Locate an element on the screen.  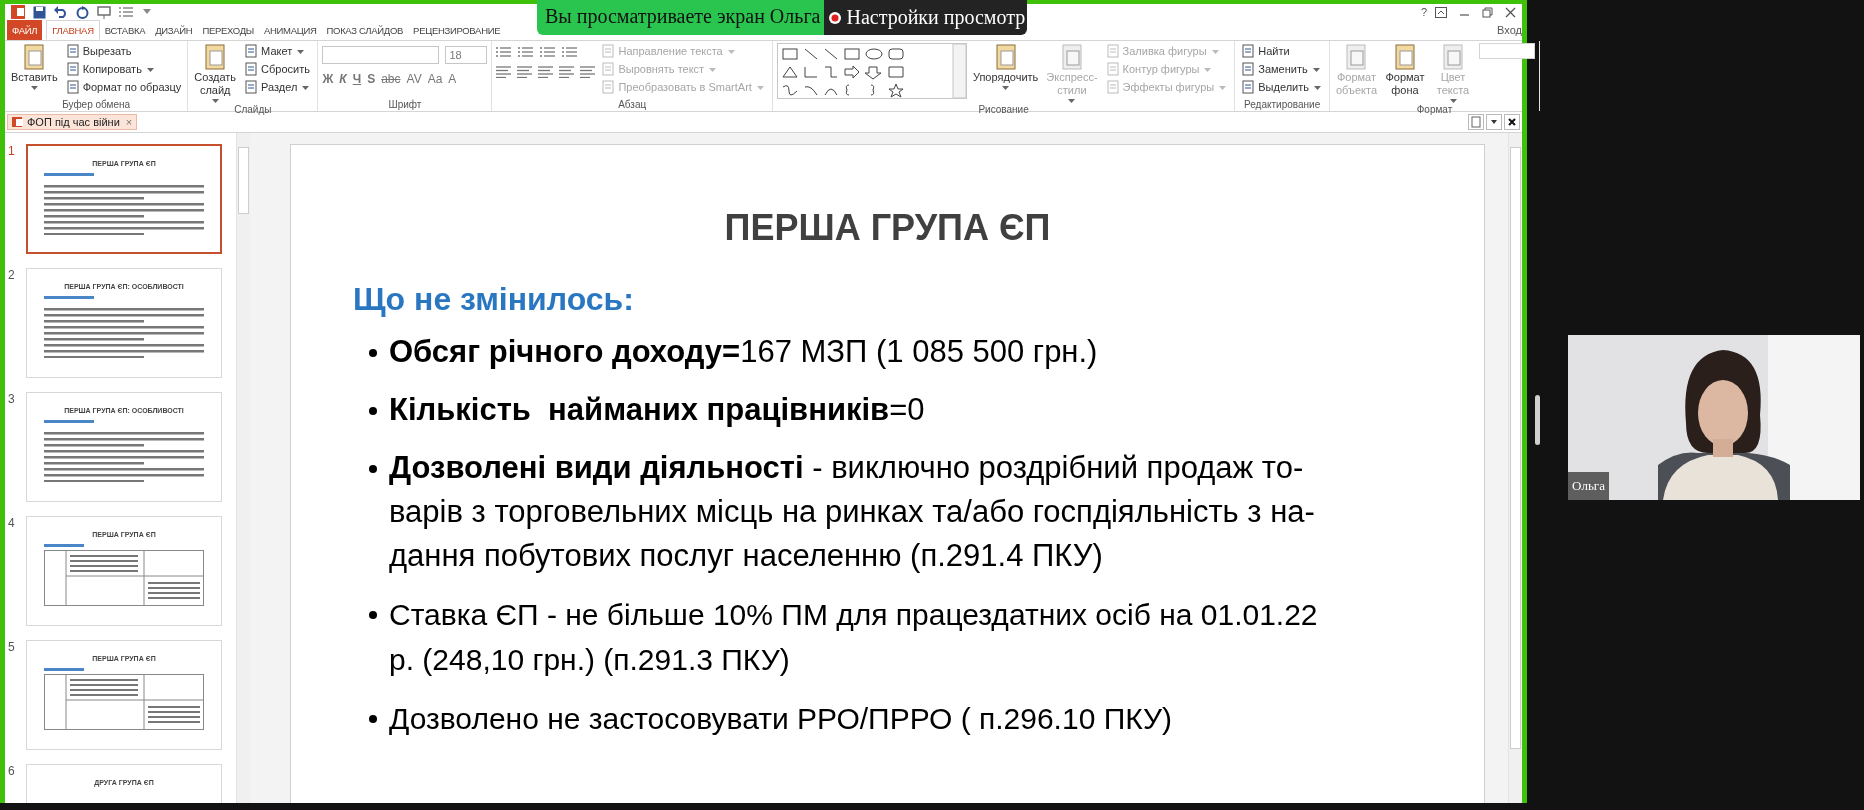
undo-icon is located at coordinates (61, 12).